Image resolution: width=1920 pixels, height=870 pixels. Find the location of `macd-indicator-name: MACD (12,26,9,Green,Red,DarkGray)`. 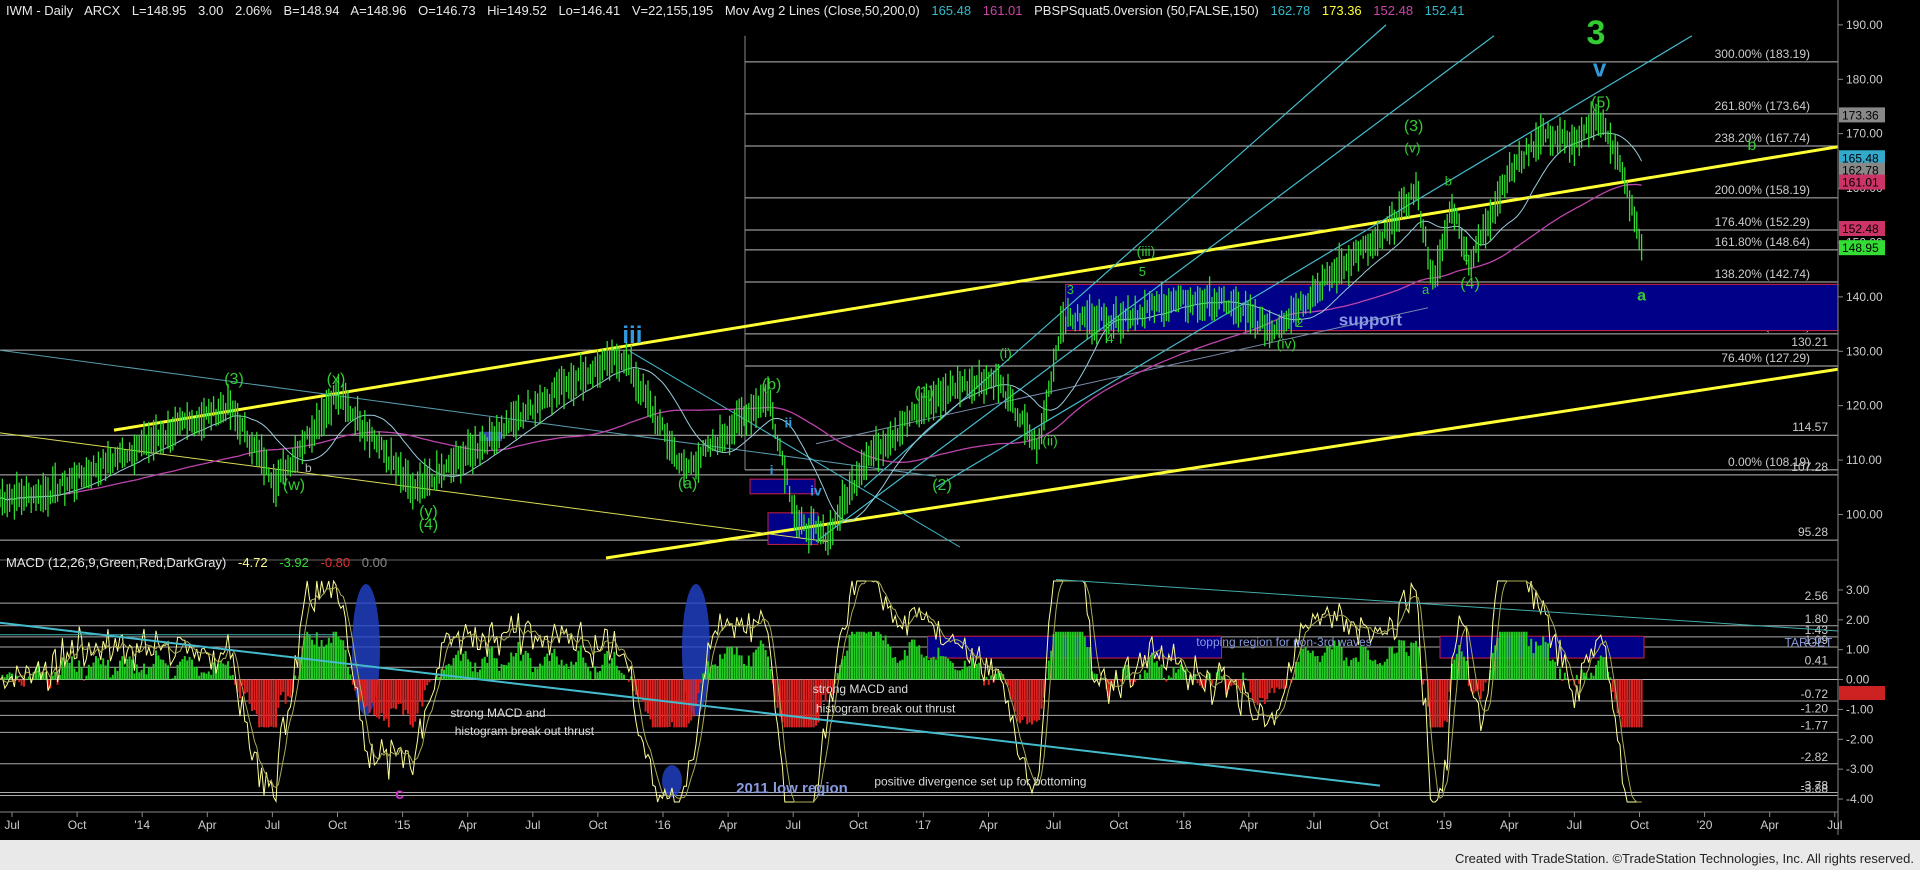

macd-indicator-name: MACD (12,26,9,Green,Red,DarkGray) is located at coordinates (116, 562).